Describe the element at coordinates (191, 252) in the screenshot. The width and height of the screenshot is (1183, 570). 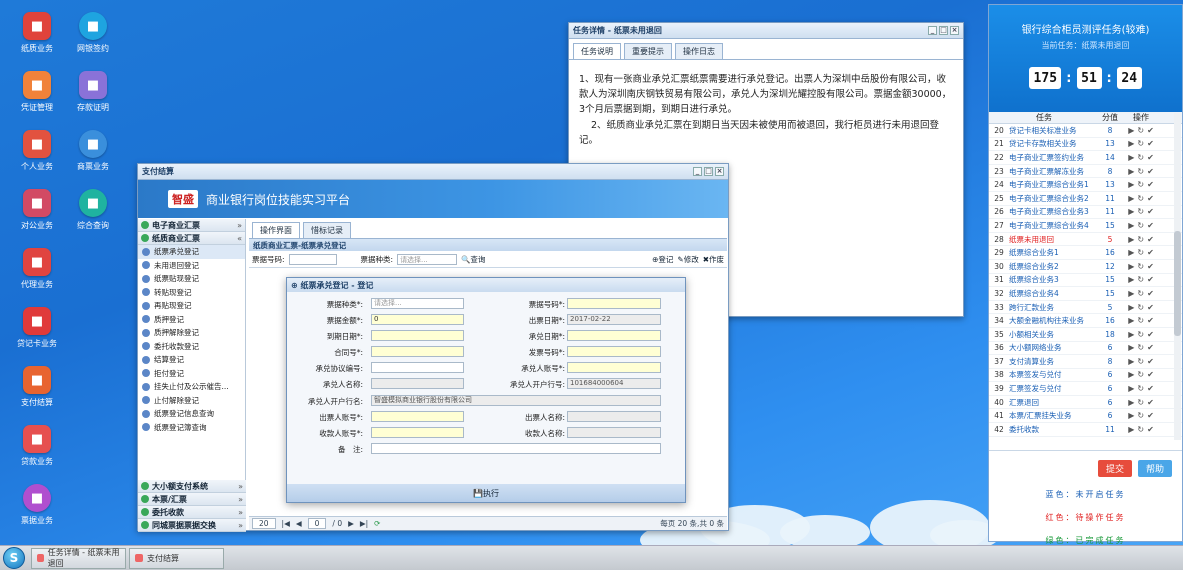
I see `nav-item: 纸票承兑登记` at that location.